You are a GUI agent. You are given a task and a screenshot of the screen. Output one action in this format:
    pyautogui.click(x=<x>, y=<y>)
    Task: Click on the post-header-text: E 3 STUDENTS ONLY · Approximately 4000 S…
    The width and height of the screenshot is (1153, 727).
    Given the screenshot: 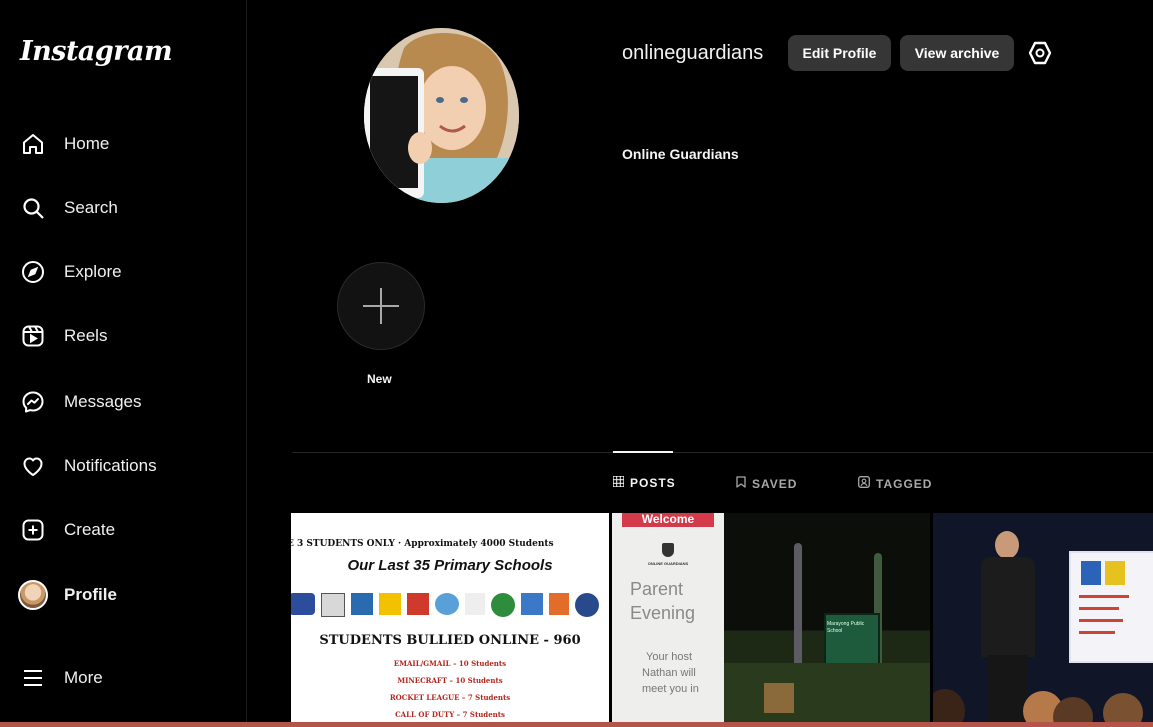 What is the action you would take?
    pyautogui.click(x=422, y=544)
    